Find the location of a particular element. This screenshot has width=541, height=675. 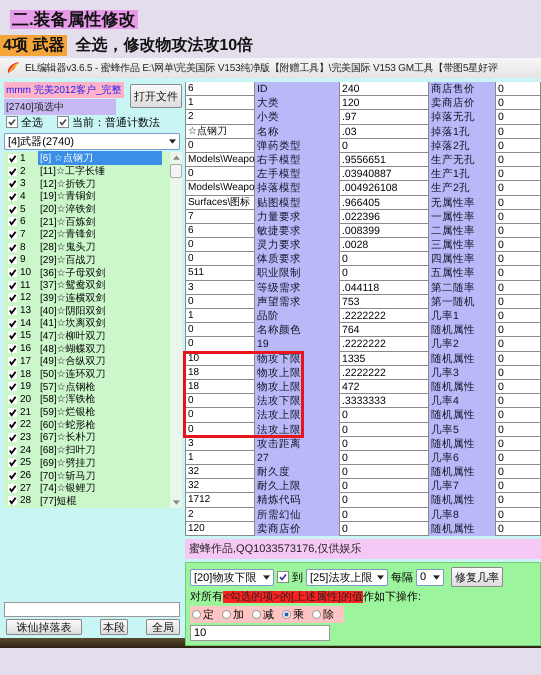

item-row: 22 [60]☆蛇形枪 is located at coordinates (89, 425).